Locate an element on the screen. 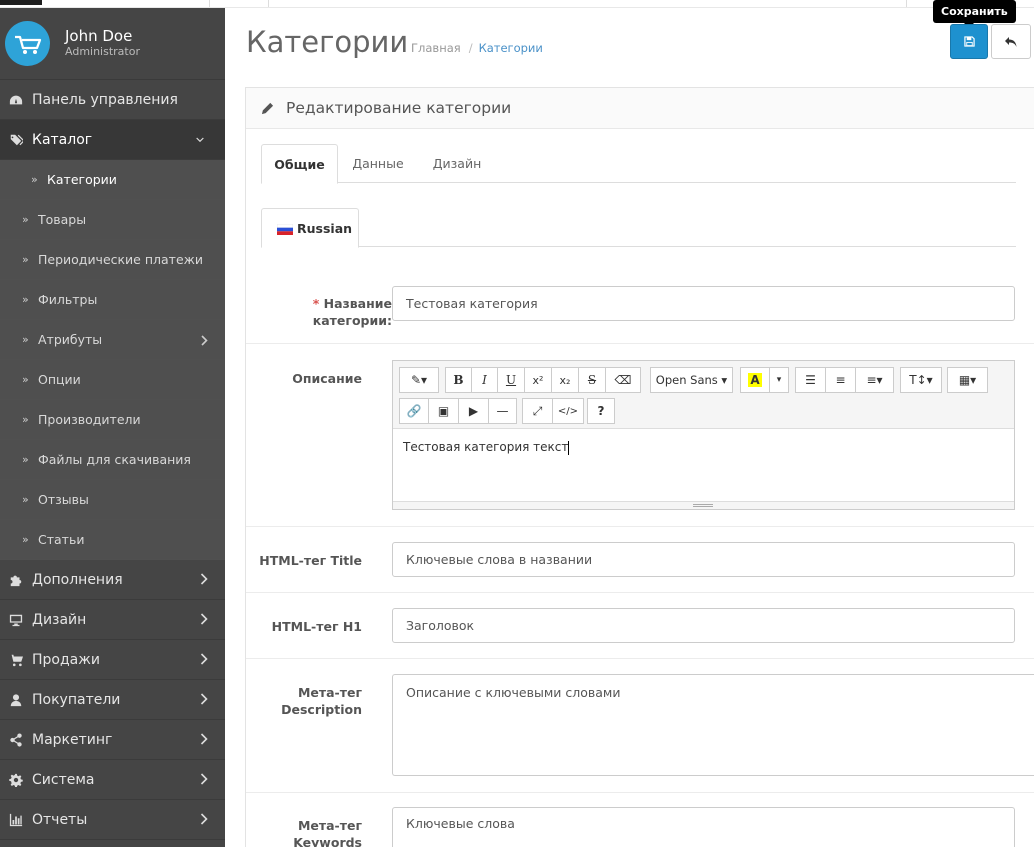  sidebar-item-system: Система is located at coordinates (112, 780).